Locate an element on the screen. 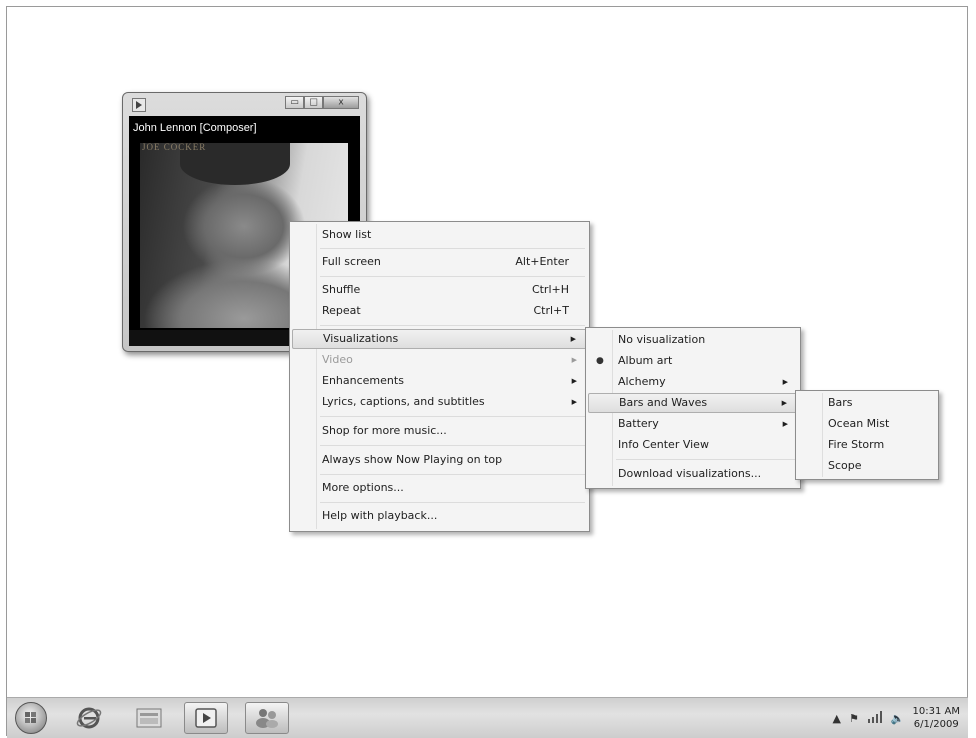 This screenshot has height=738, width=976. menu-item-label: Video is located at coordinates (337, 359).